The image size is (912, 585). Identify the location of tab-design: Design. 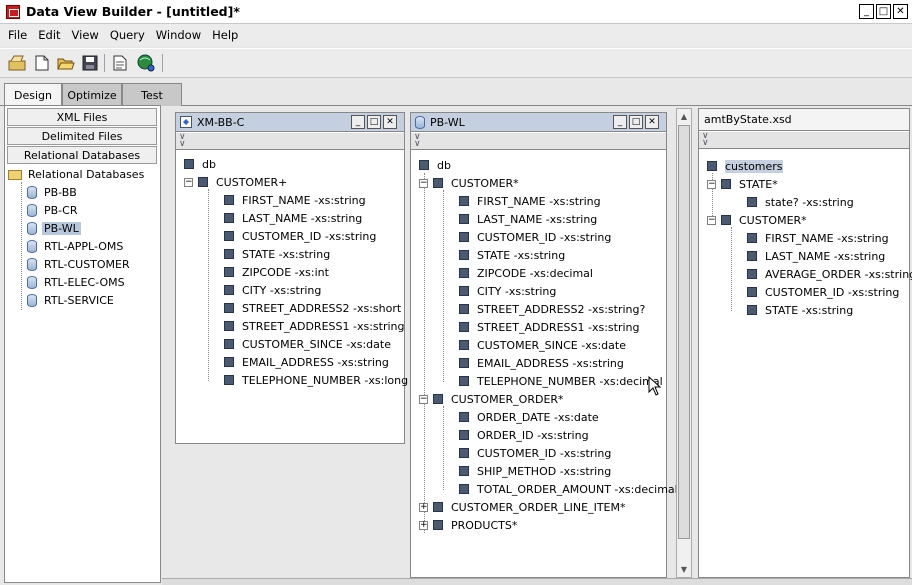
(33, 95).